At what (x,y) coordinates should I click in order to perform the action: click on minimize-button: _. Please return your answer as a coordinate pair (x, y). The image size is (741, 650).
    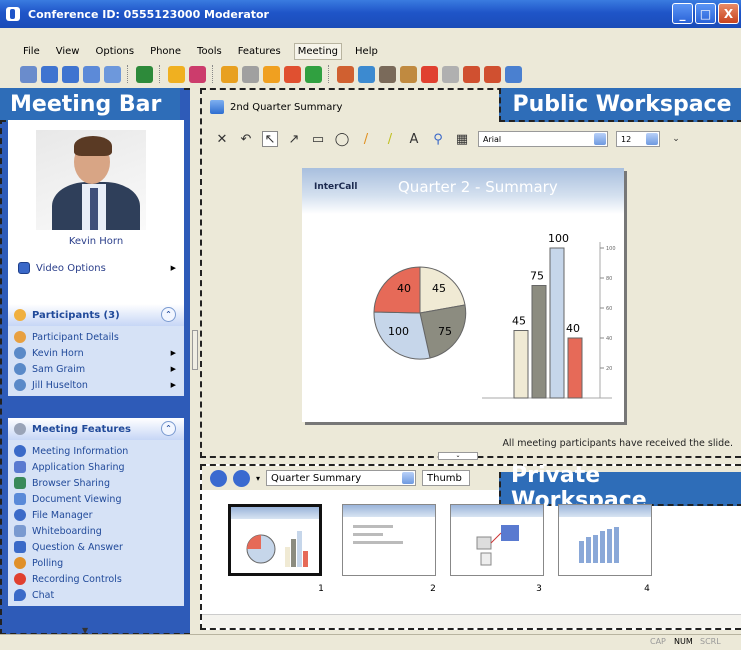
    Looking at the image, I should click on (682, 13).